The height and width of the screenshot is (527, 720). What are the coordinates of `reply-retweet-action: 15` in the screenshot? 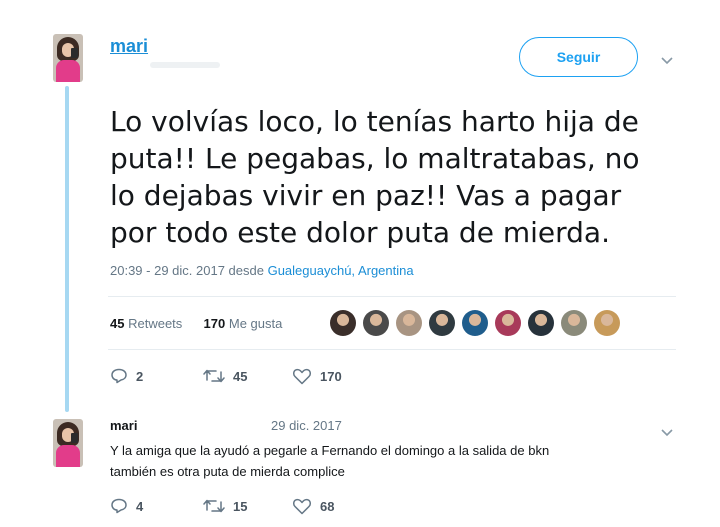 It's located at (225, 506).